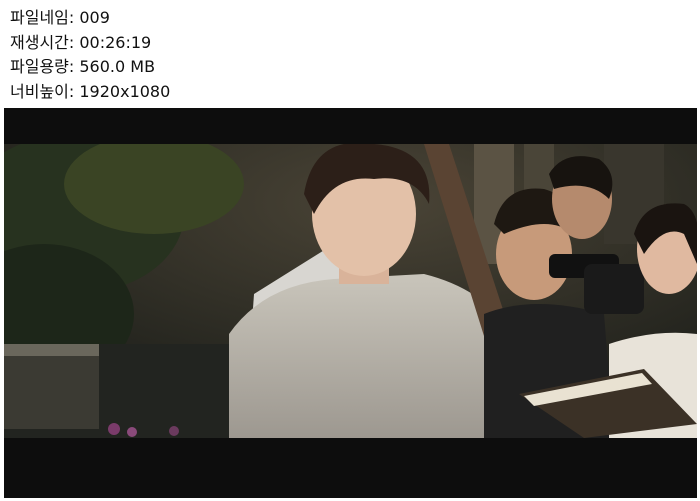 The height and width of the screenshot is (501, 700). What do you see at coordinates (42, 91) in the screenshot?
I see `resolution-label: 너비높이:` at bounding box center [42, 91].